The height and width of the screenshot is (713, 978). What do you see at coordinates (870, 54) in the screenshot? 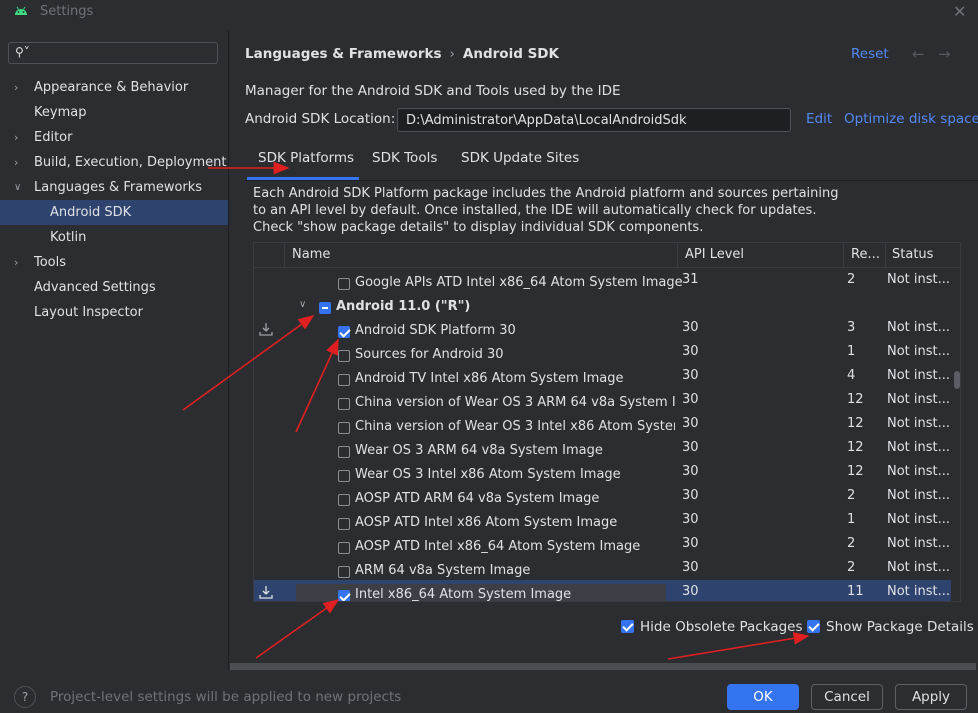
I see `reset-link: Reset` at bounding box center [870, 54].